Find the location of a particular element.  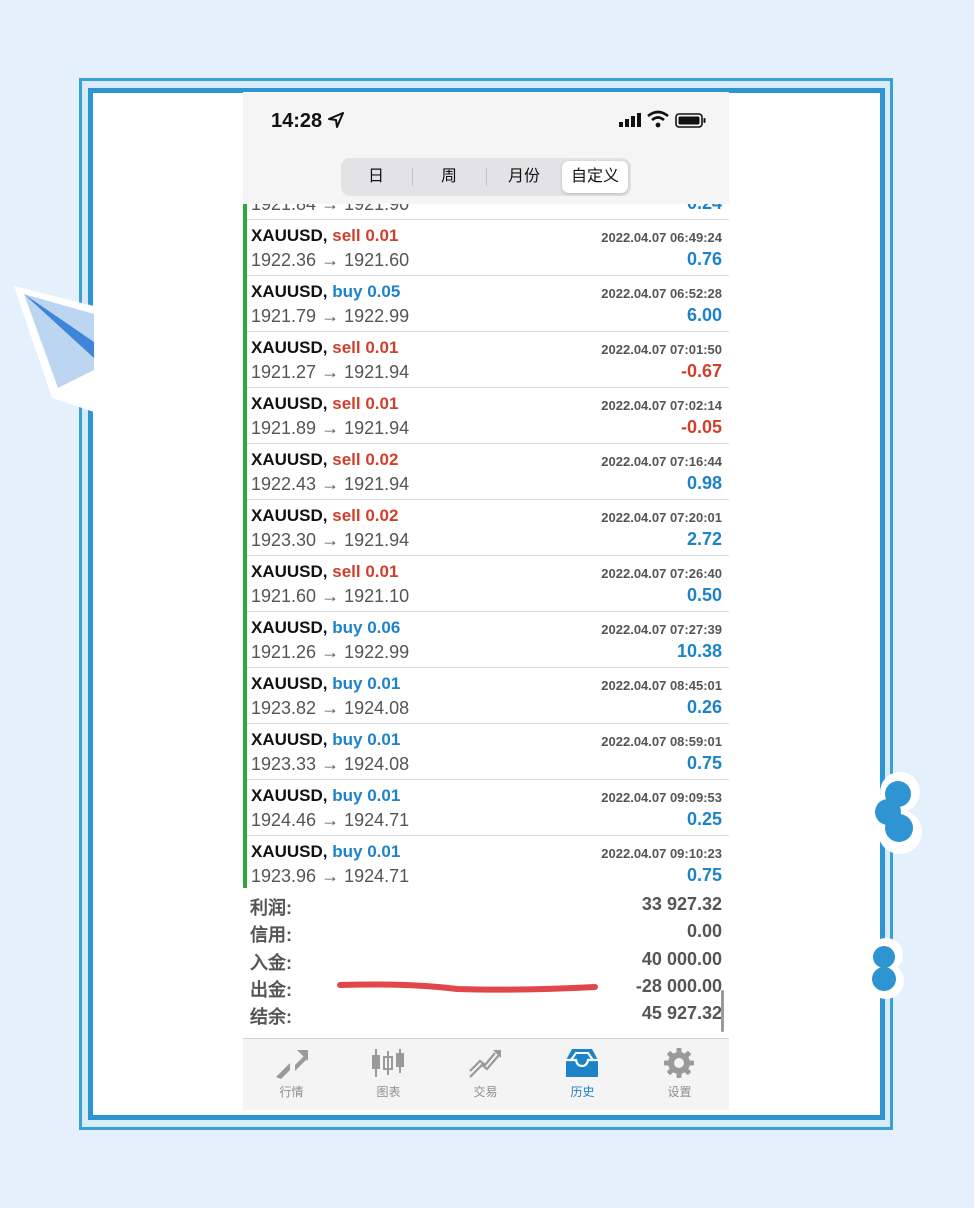

trade-prices: 1921.84 → 1921.90 is located at coordinates (330, 209).